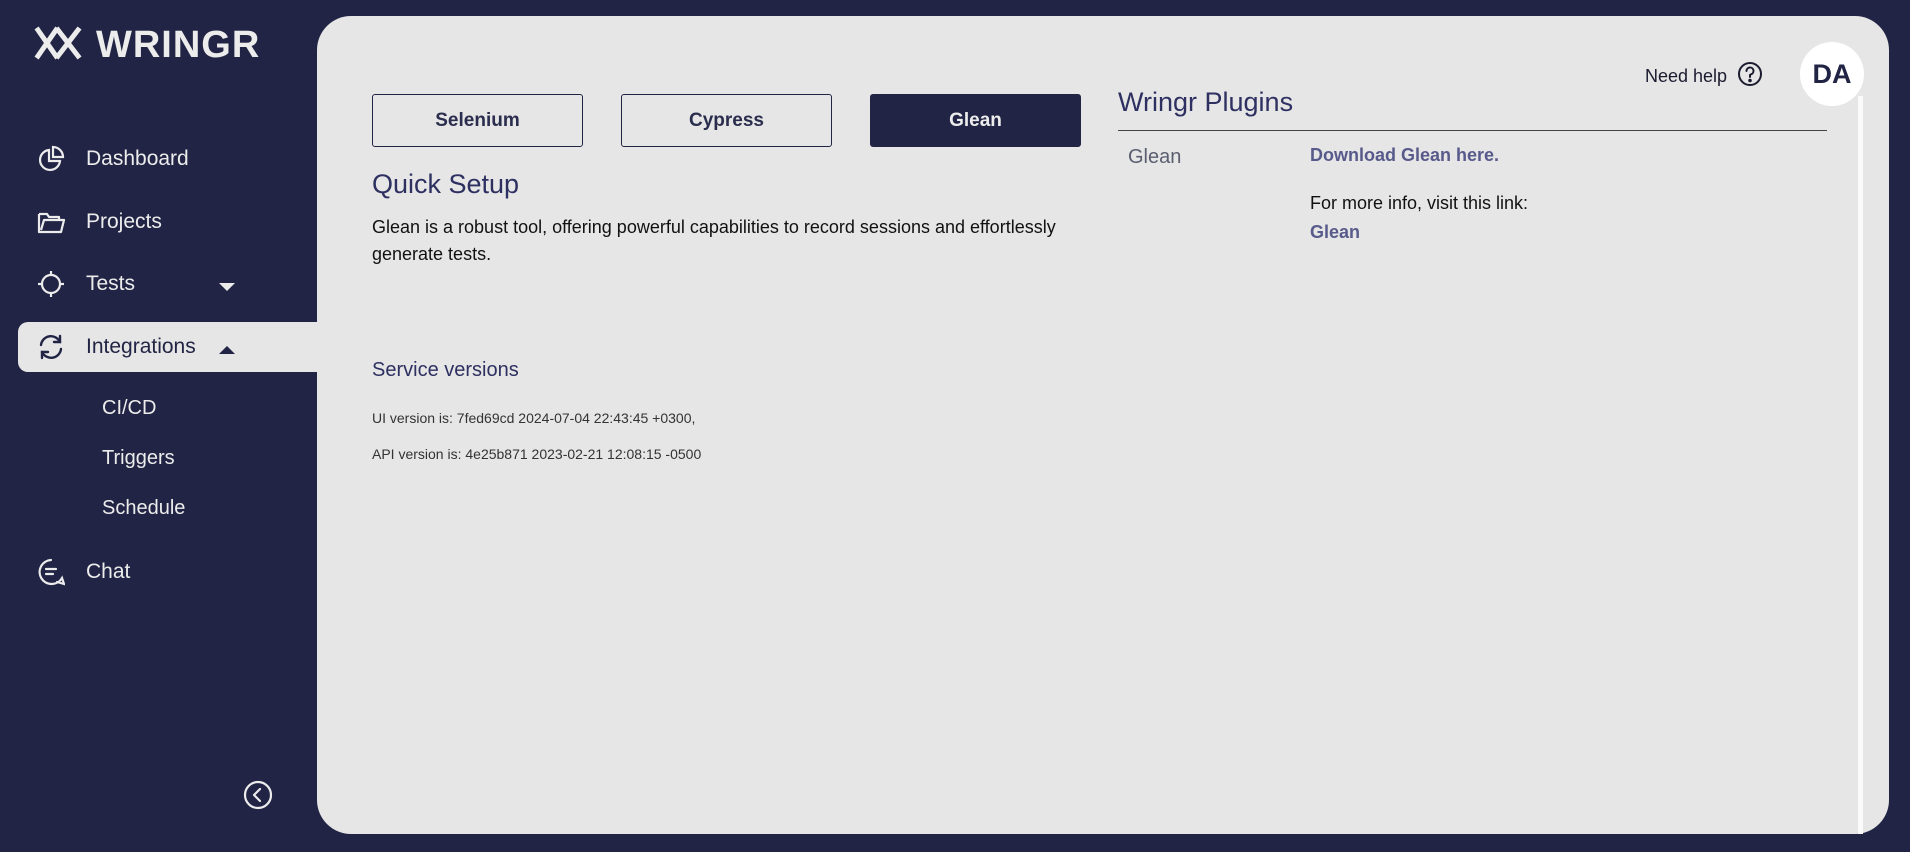 Image resolution: width=1910 pixels, height=852 pixels. Describe the element at coordinates (1419, 203) in the screenshot. I see `plugin-info-text: For more info, visit this link:` at that location.